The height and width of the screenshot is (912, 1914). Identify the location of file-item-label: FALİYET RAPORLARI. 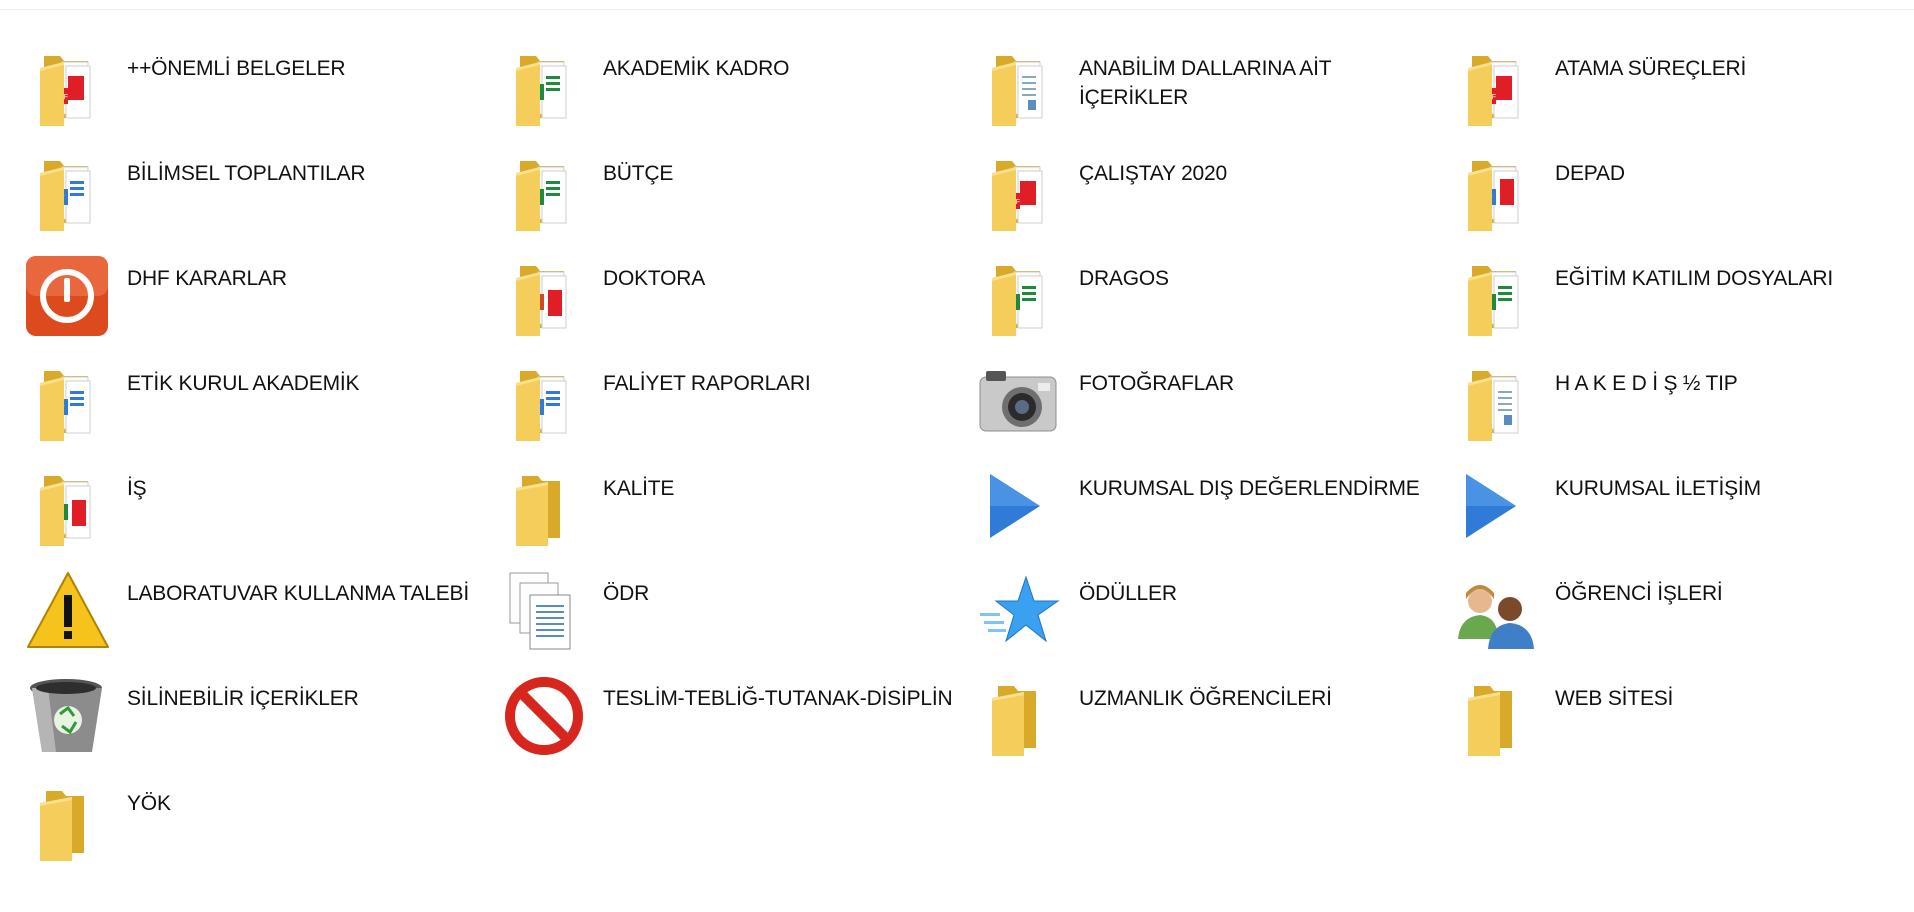
(707, 383).